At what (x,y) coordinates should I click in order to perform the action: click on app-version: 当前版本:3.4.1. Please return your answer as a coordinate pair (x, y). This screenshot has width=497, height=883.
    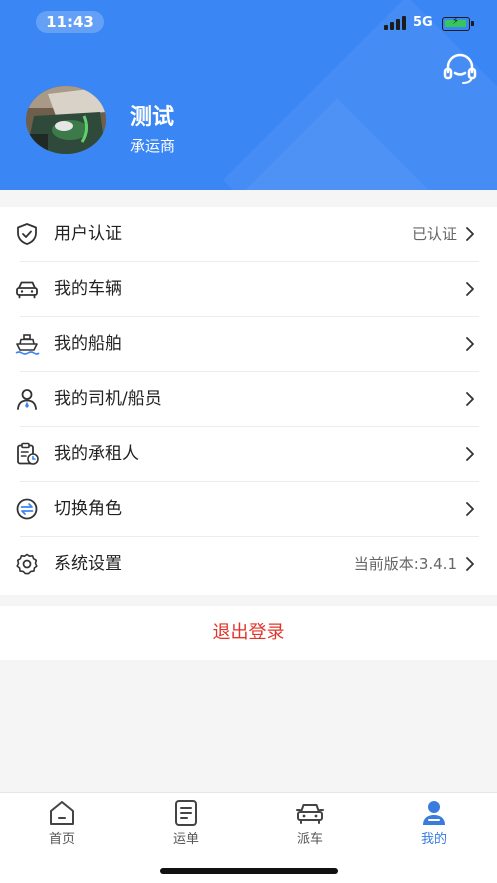
    Looking at the image, I should click on (405, 564).